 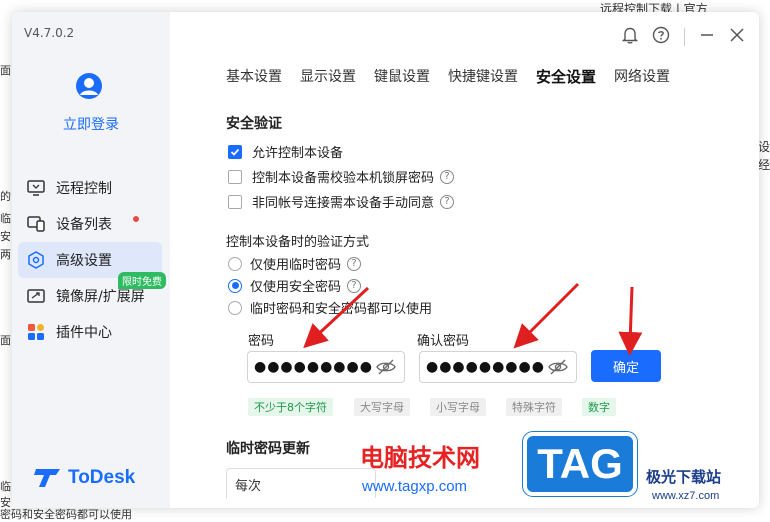 I want to click on watermark-site2-url: www.xz7.com, so click(x=686, y=496).